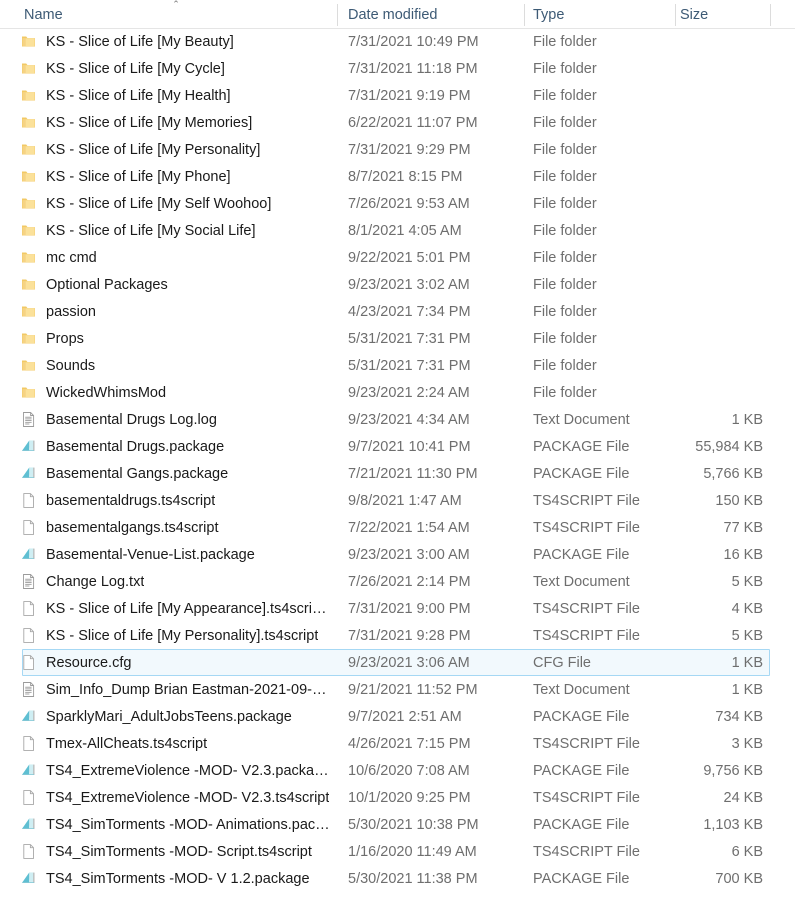 The height and width of the screenshot is (901, 795). Describe the element at coordinates (28, 581) in the screenshot. I see `text-document-icon` at that location.